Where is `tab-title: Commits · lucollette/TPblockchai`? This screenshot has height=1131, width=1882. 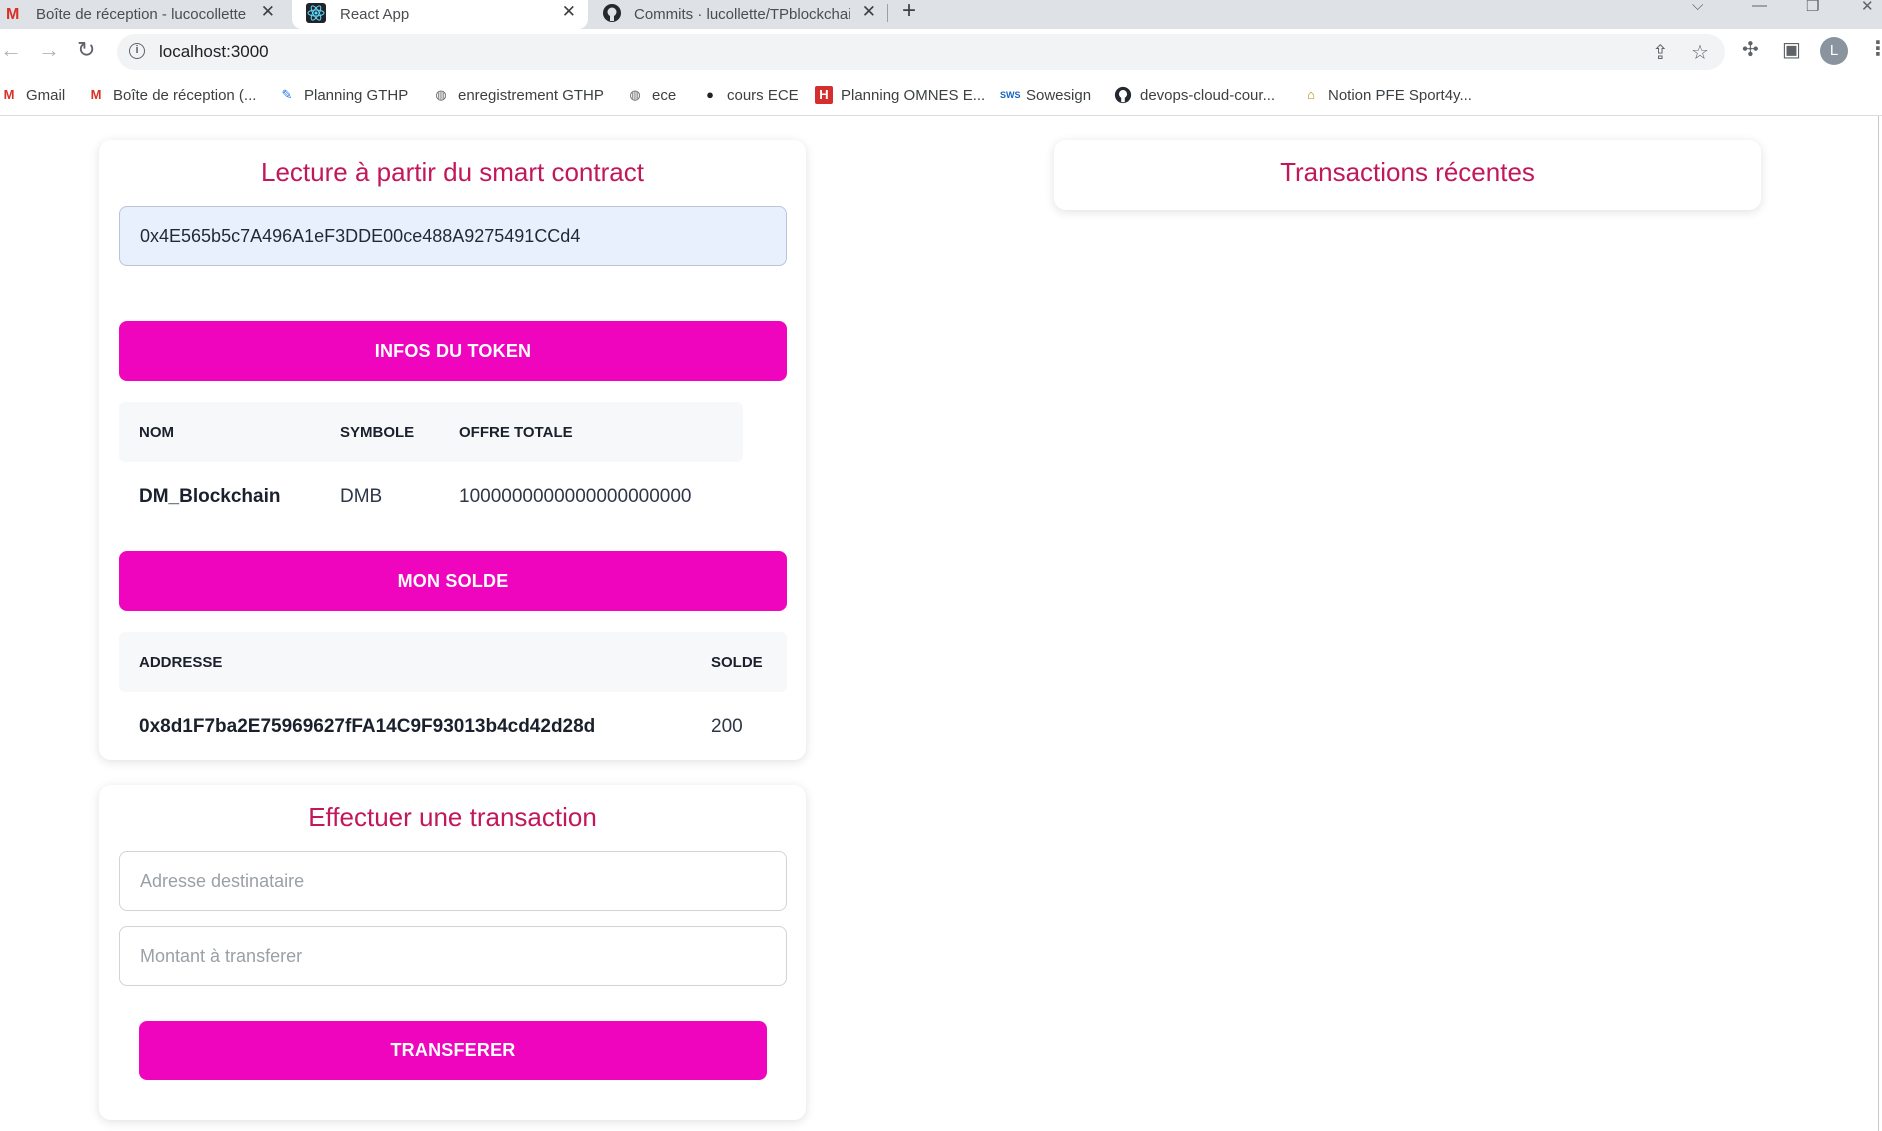 tab-title: Commits · lucollette/TPblockchai is located at coordinates (742, 14).